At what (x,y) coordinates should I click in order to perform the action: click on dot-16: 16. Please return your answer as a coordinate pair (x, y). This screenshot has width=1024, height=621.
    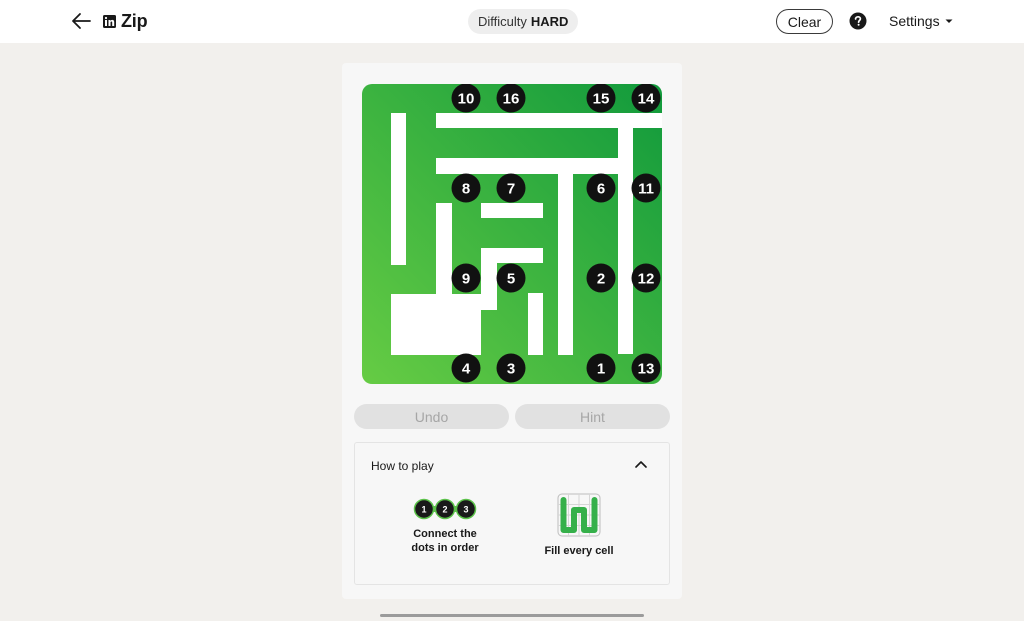
    Looking at the image, I should click on (511, 98).